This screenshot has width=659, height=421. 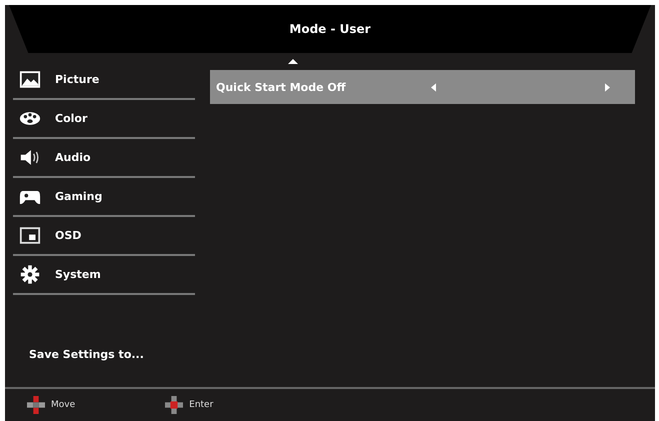 What do you see at coordinates (104, 236) in the screenshot?
I see `menu-item: OSD` at bounding box center [104, 236].